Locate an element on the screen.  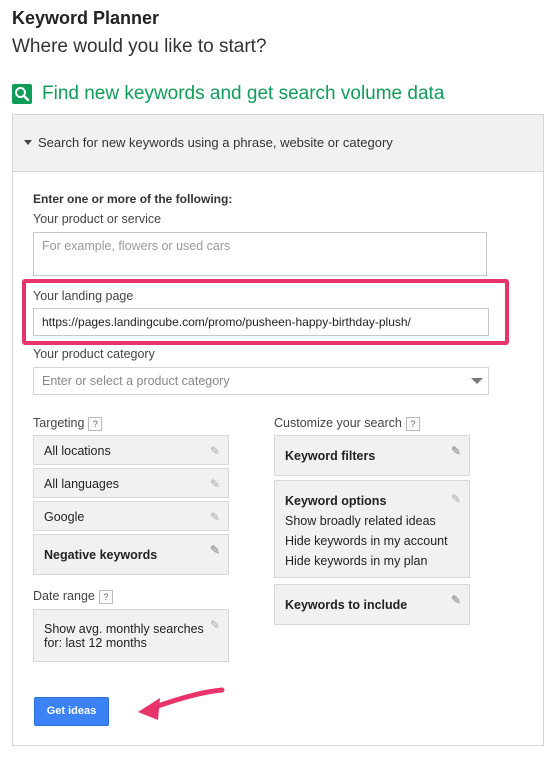
targeting-negative-keywords: Negative keywords ✎ is located at coordinates (131, 554).